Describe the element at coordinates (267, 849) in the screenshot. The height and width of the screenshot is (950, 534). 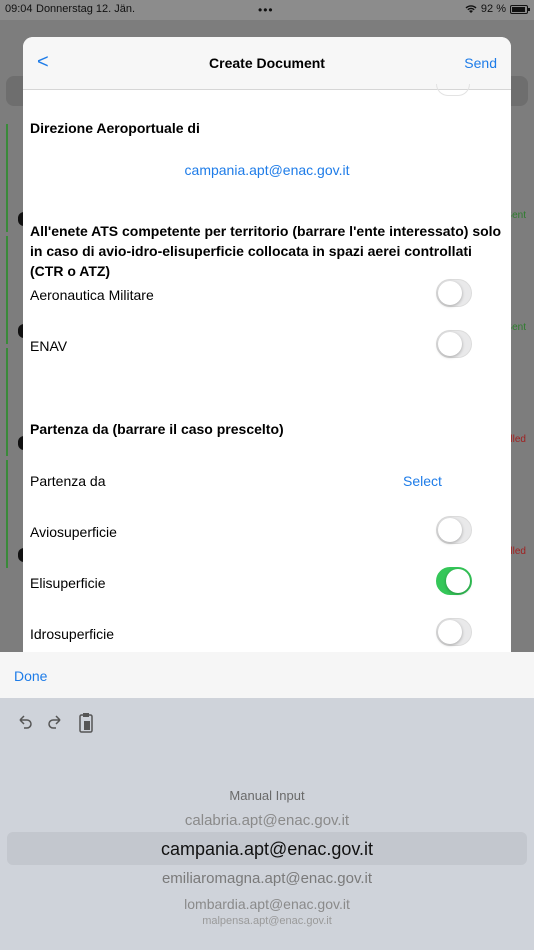
I see `picker-option-selected: campania.apt@enac.gov.it` at that location.